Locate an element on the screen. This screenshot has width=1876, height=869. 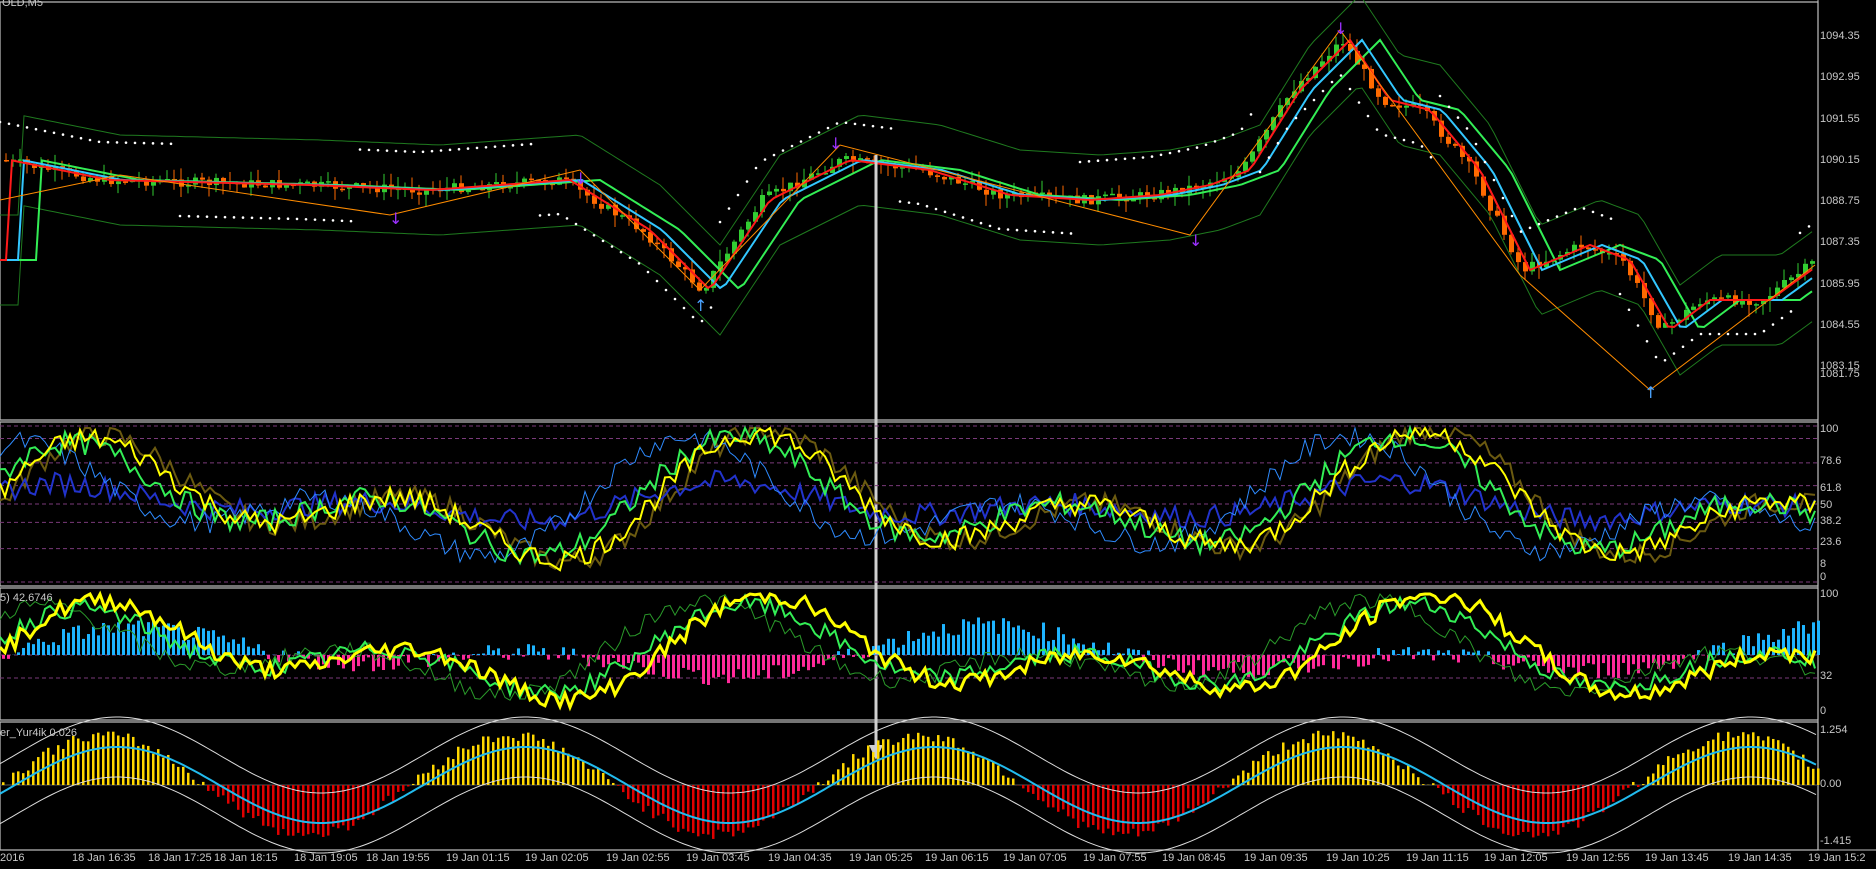
level-tick: 0.00 is located at coordinates (1831, 784).